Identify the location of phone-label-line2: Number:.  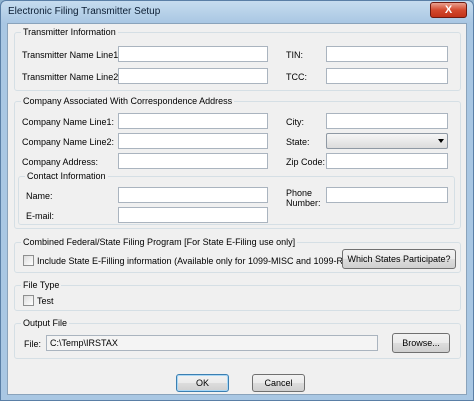
(303, 203).